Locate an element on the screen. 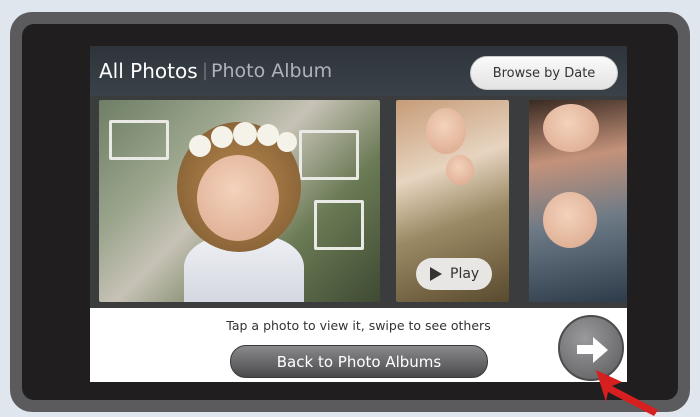  back-to-albums-button: Back to Photo Albums is located at coordinates (359, 361).